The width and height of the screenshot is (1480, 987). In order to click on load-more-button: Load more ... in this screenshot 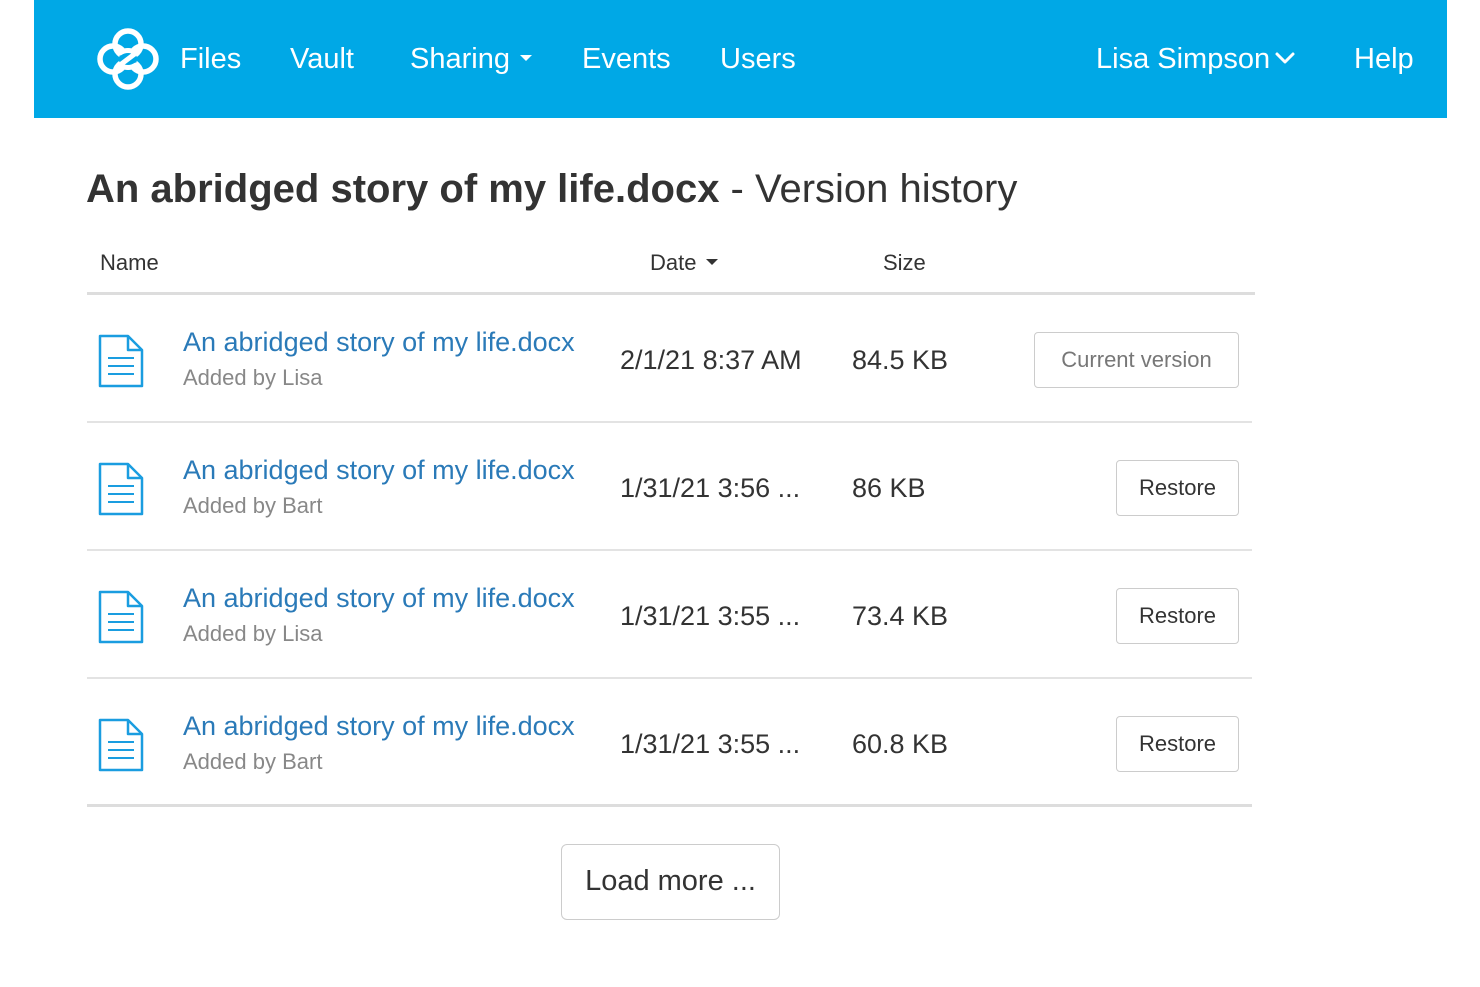, I will do `click(670, 882)`.